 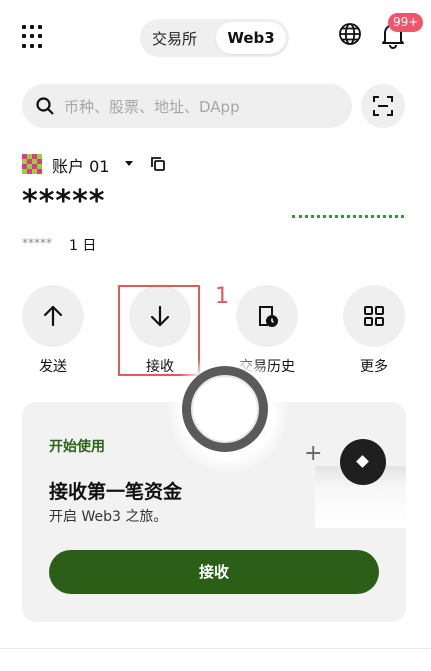 I want to click on tab-web3: Web3, so click(x=251, y=38).